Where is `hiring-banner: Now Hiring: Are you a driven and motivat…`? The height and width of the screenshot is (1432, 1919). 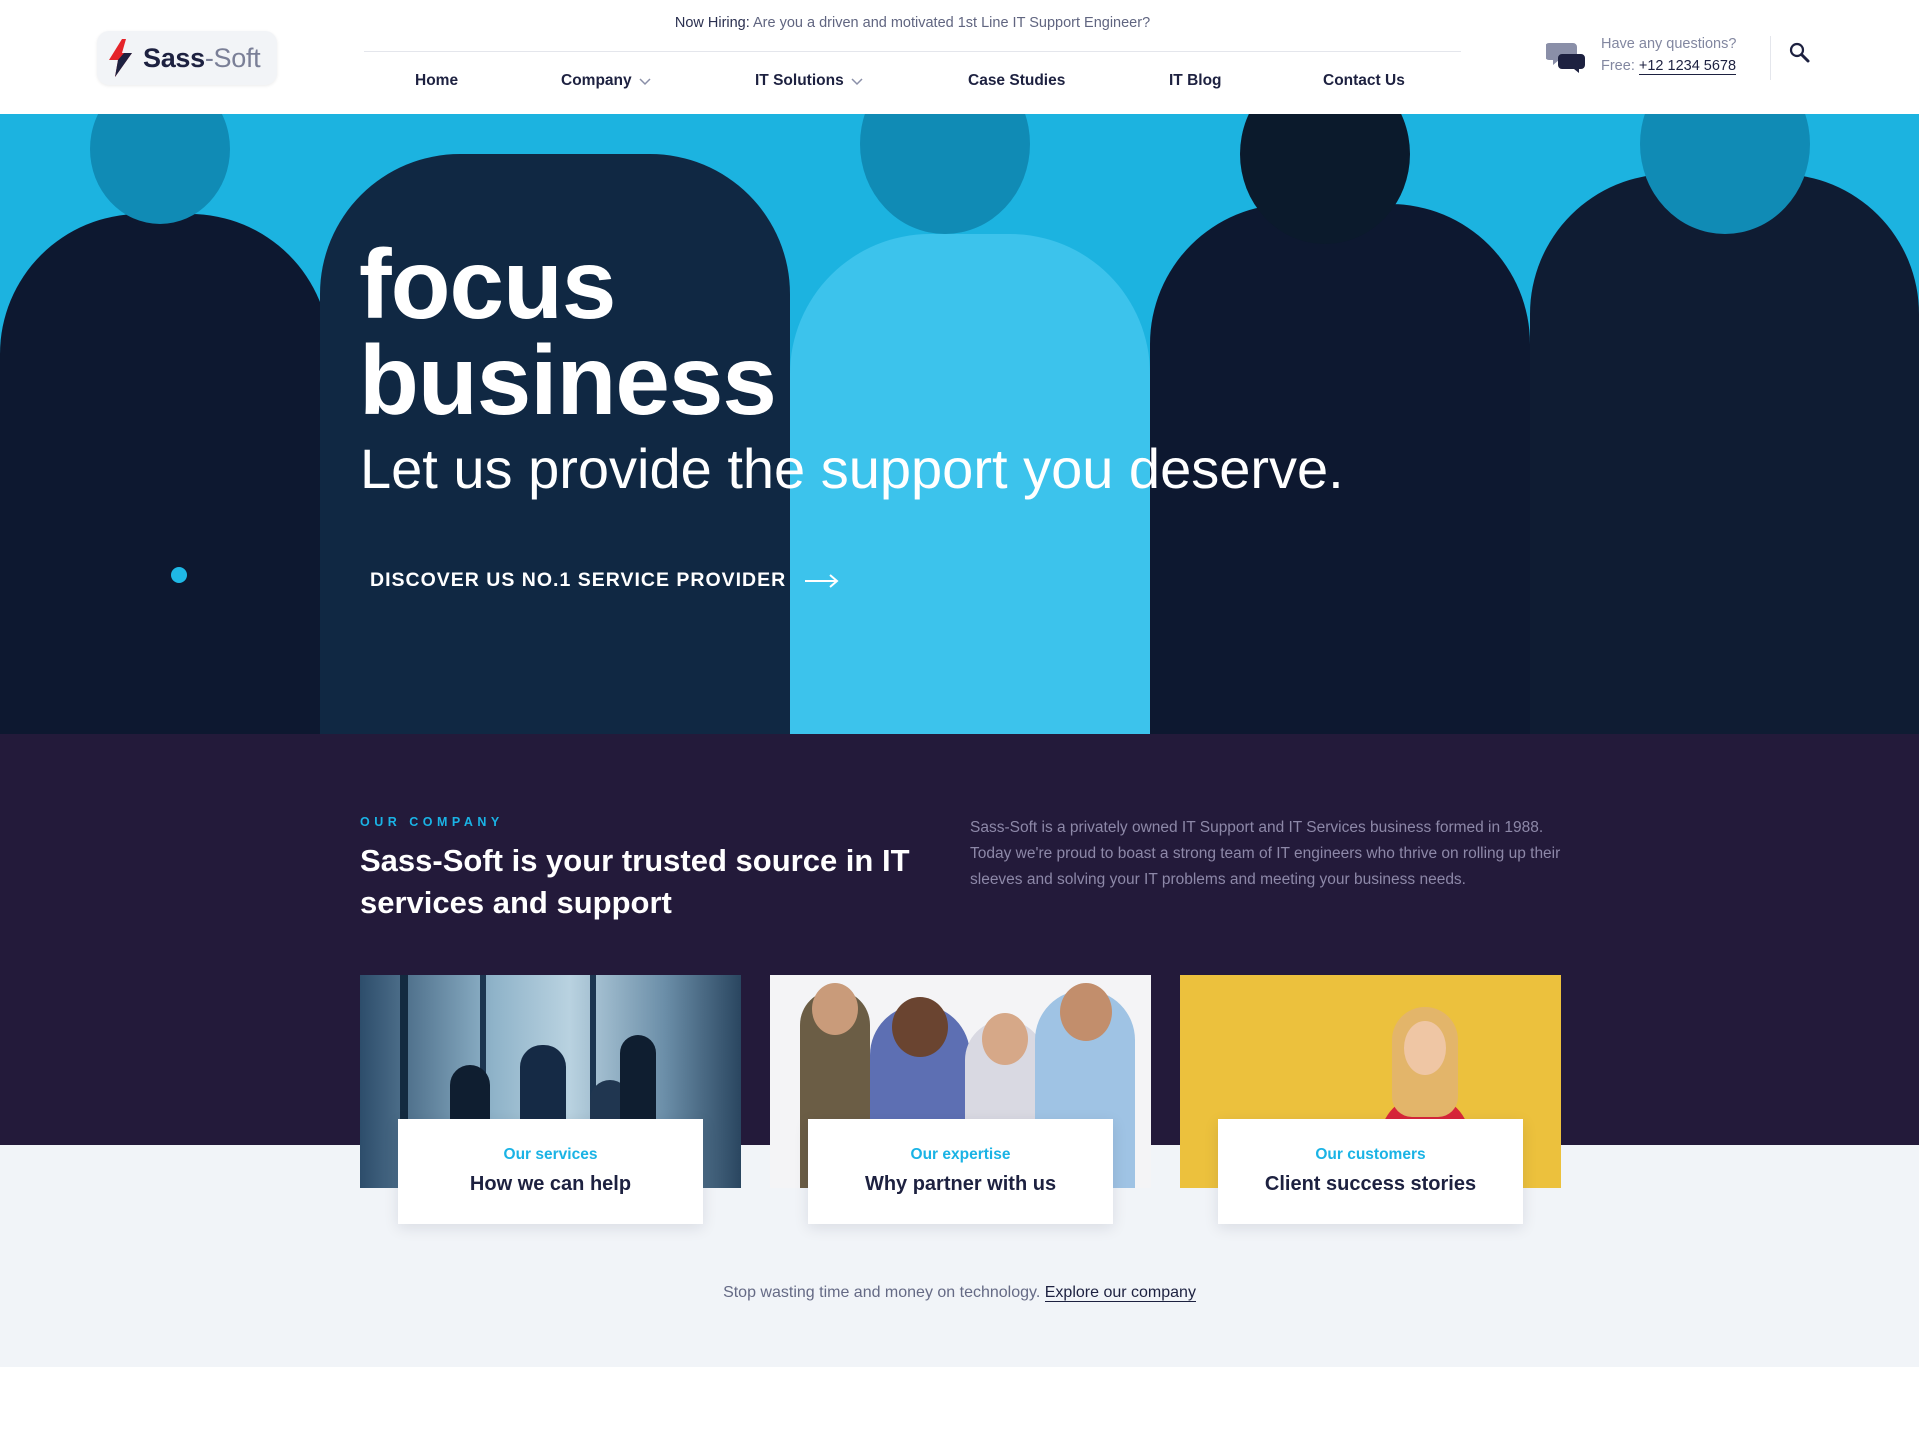 hiring-banner: Now Hiring: Are you a driven and motivat… is located at coordinates (912, 23).